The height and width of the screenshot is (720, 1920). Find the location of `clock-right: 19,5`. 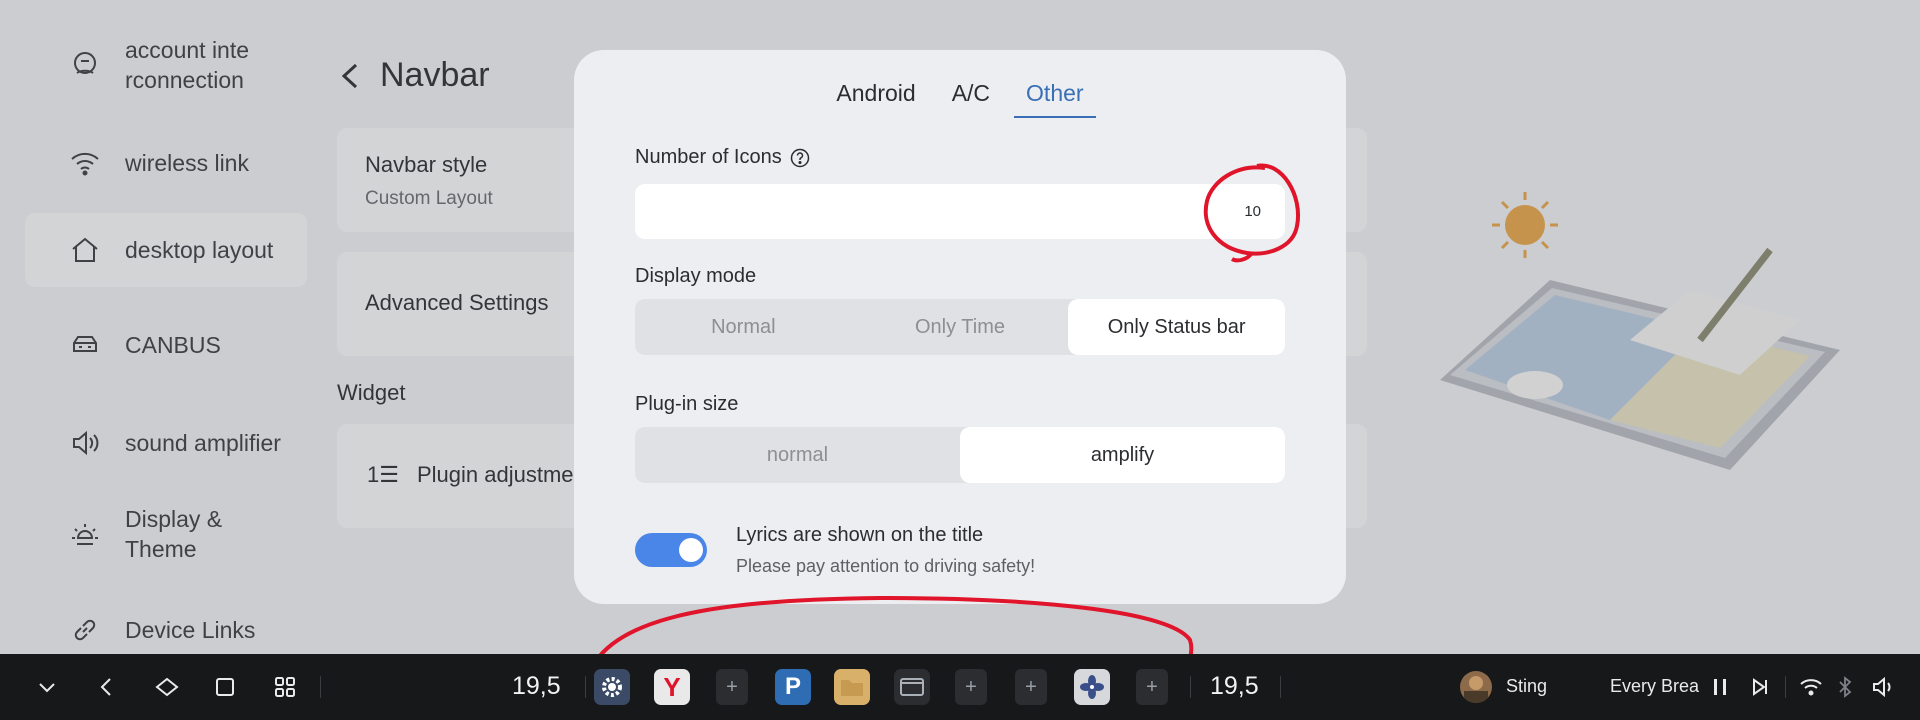

clock-right: 19,5 is located at coordinates (1234, 686).